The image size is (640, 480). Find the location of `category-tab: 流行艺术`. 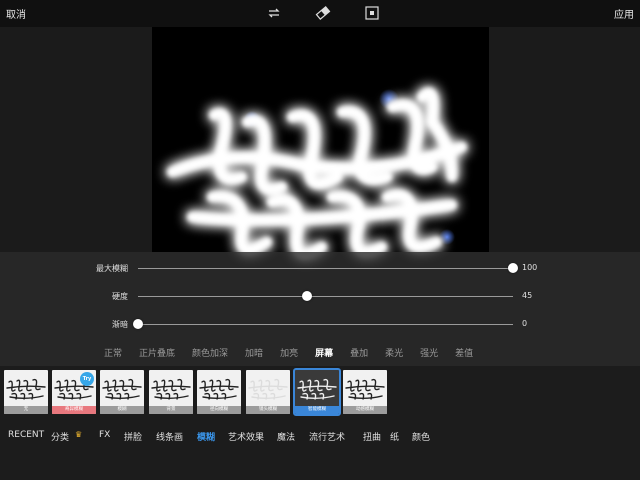

category-tab: 流行艺术 is located at coordinates (327, 436).